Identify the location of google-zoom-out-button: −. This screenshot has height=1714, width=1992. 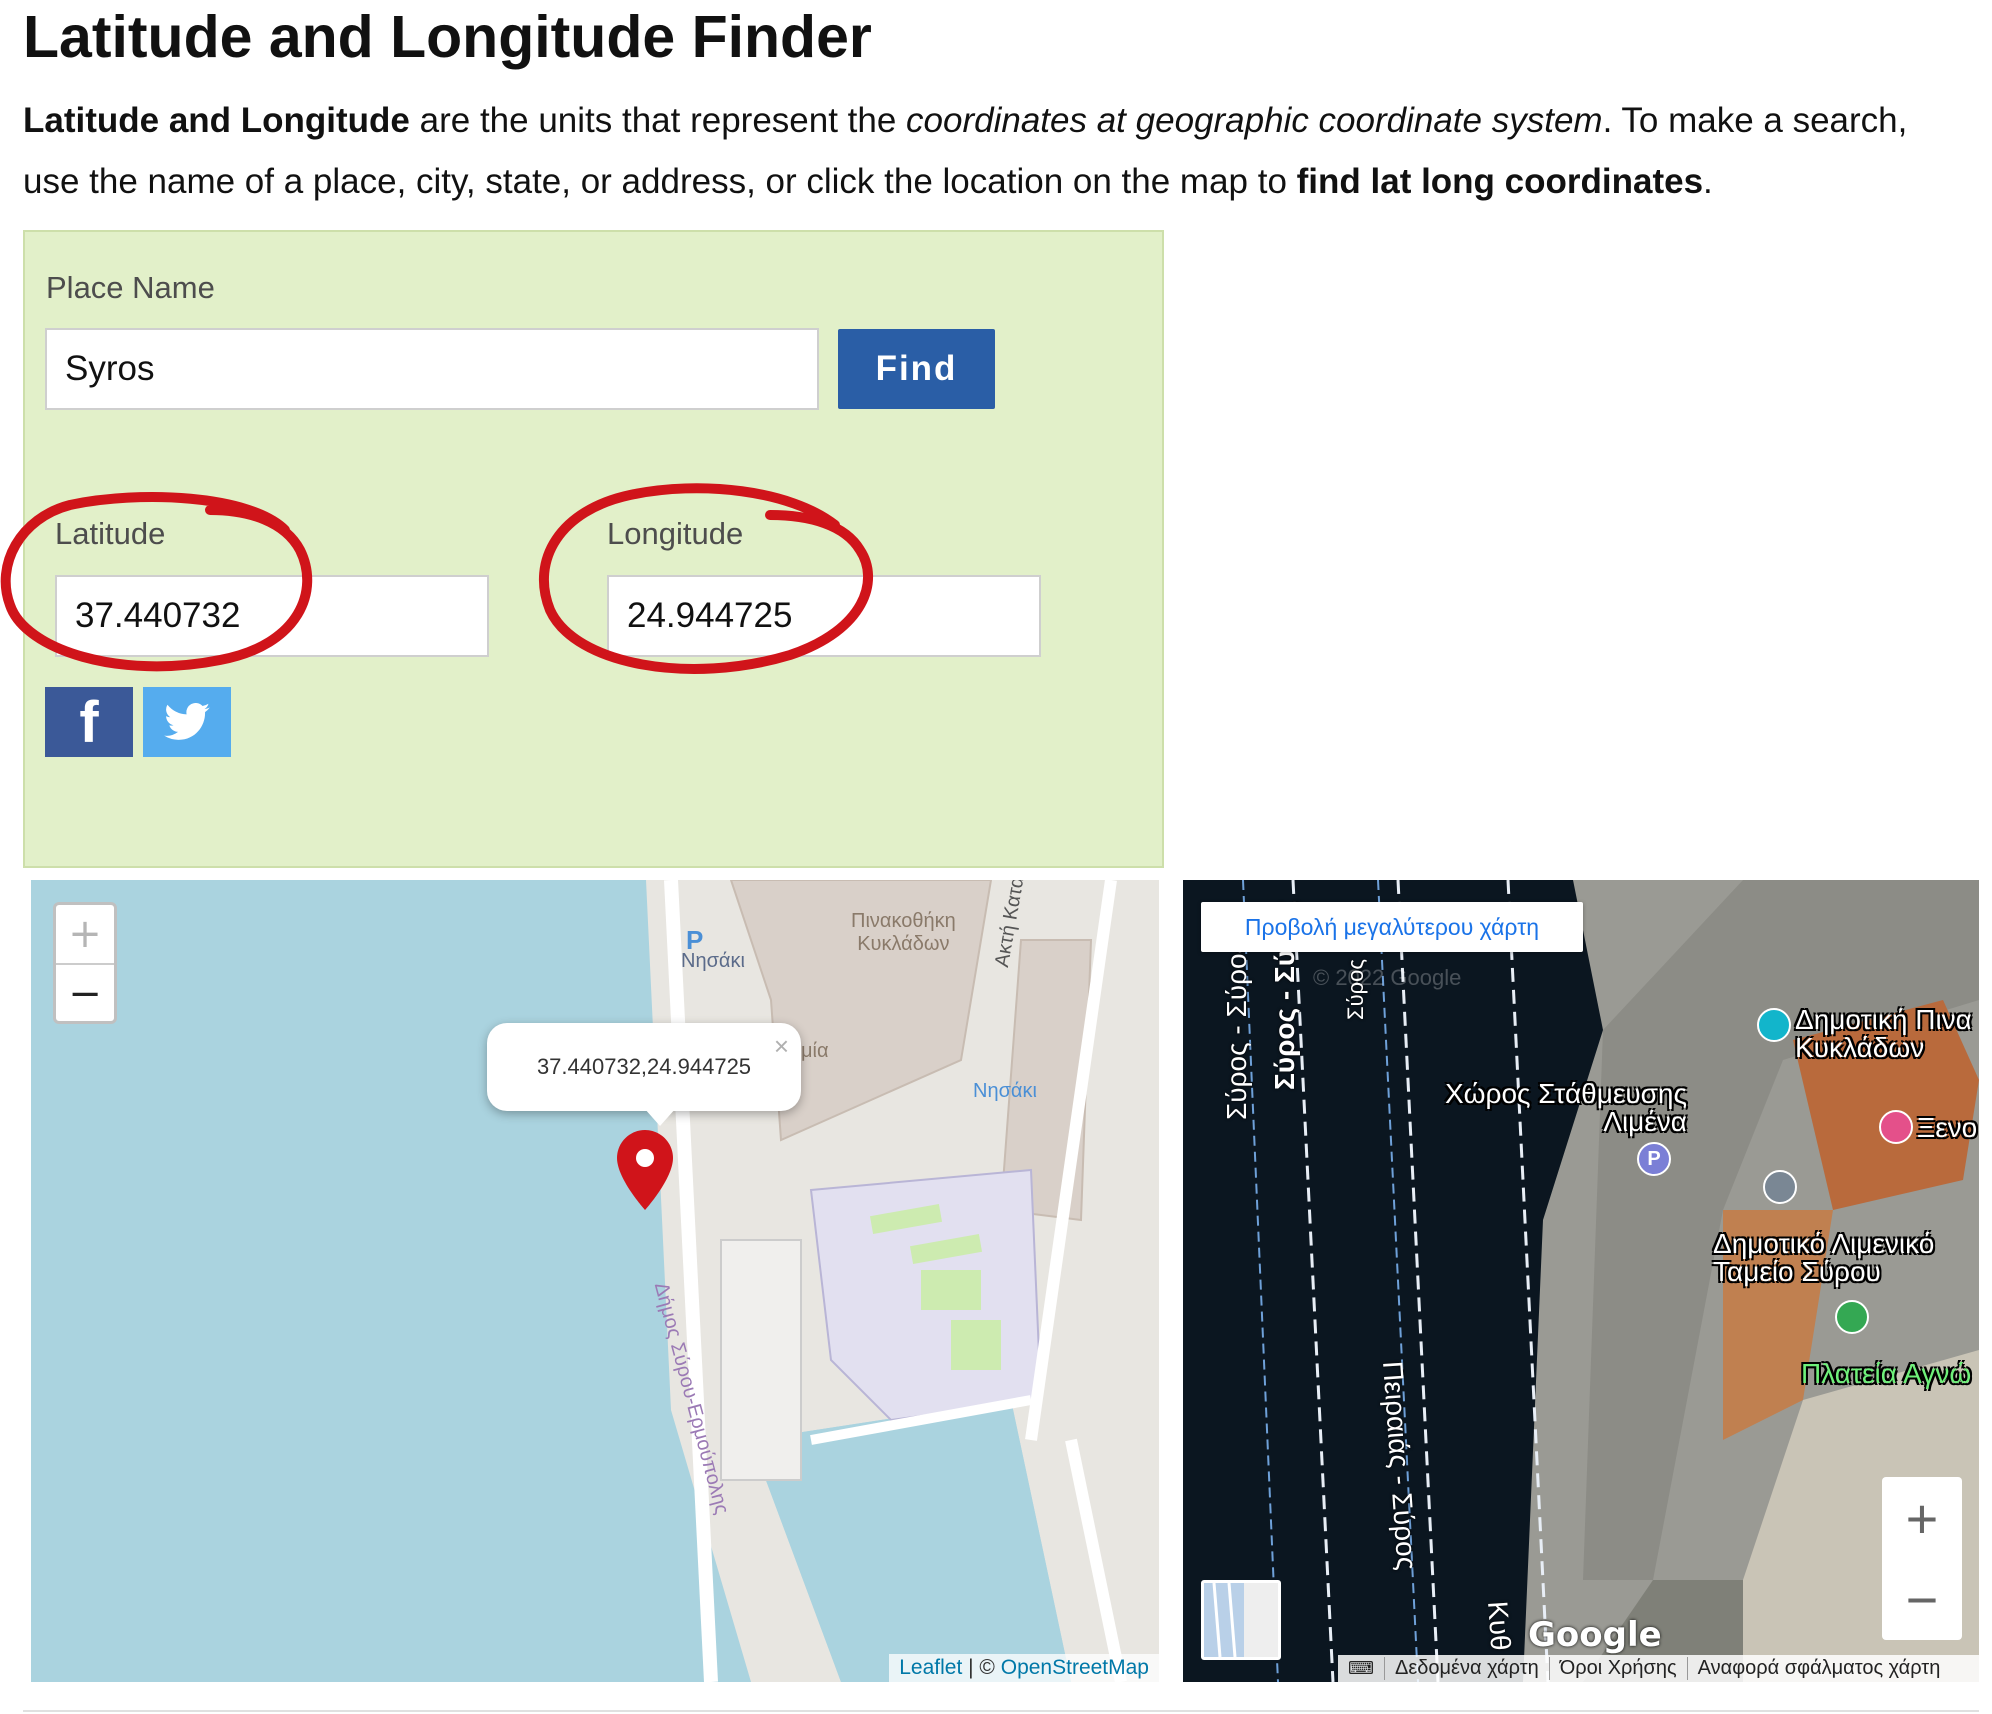
(1922, 1599).